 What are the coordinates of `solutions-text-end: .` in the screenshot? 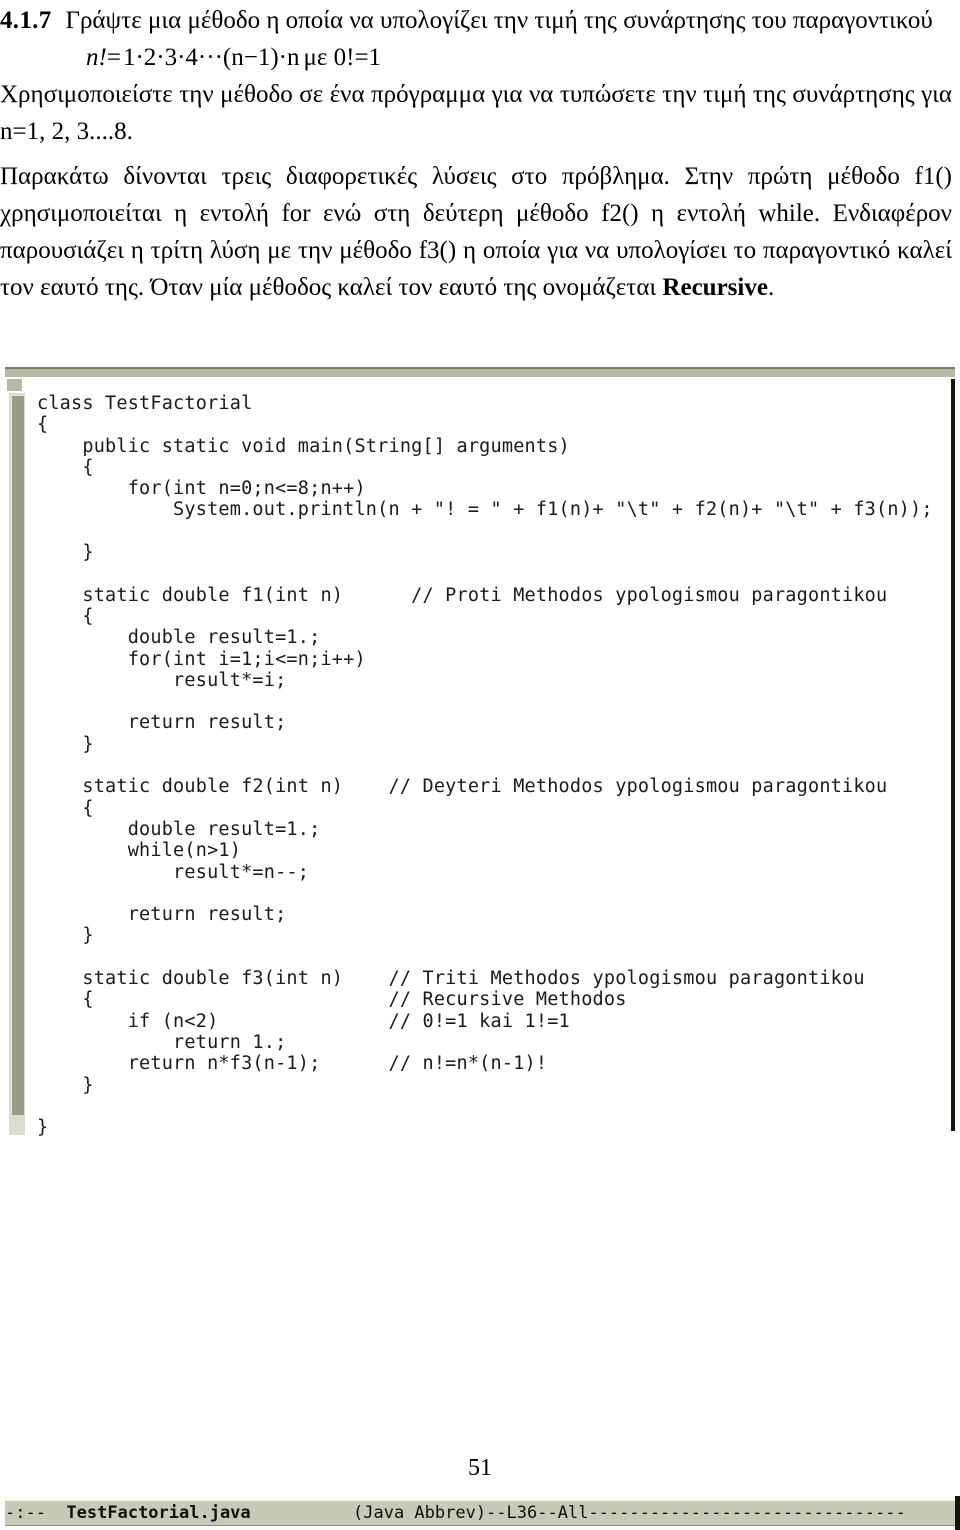 It's located at (771, 287).